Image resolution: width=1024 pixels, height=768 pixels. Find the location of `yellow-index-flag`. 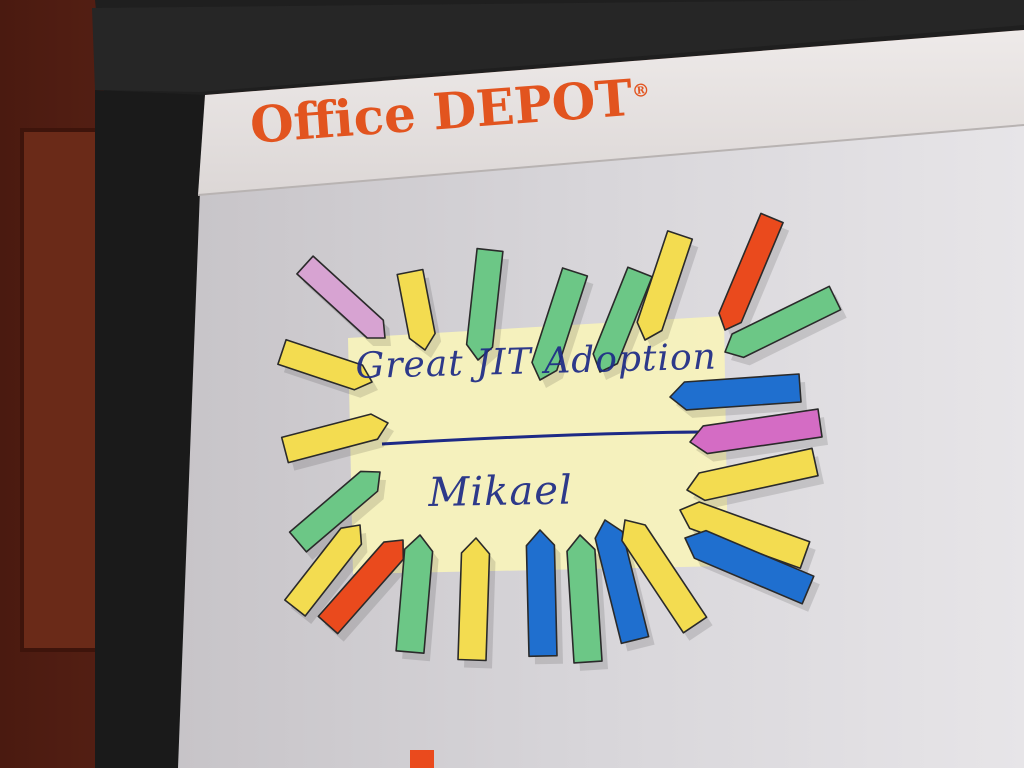

yellow-index-flag is located at coordinates (474, 599).